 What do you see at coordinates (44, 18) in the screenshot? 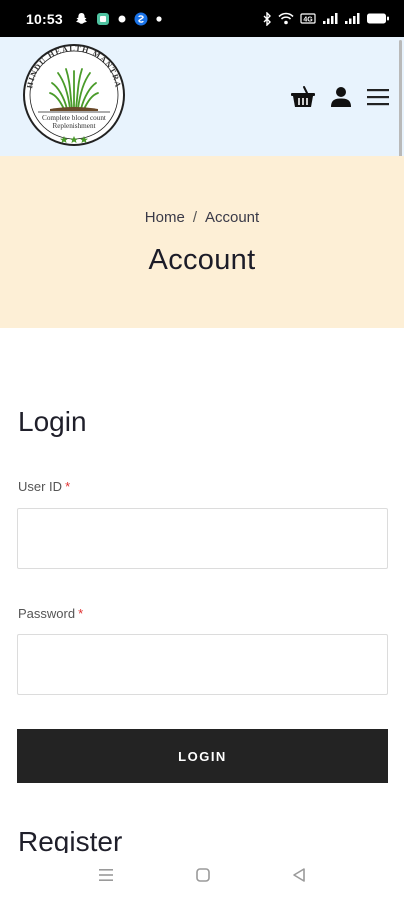
I see `status-time: 10:53` at bounding box center [44, 18].